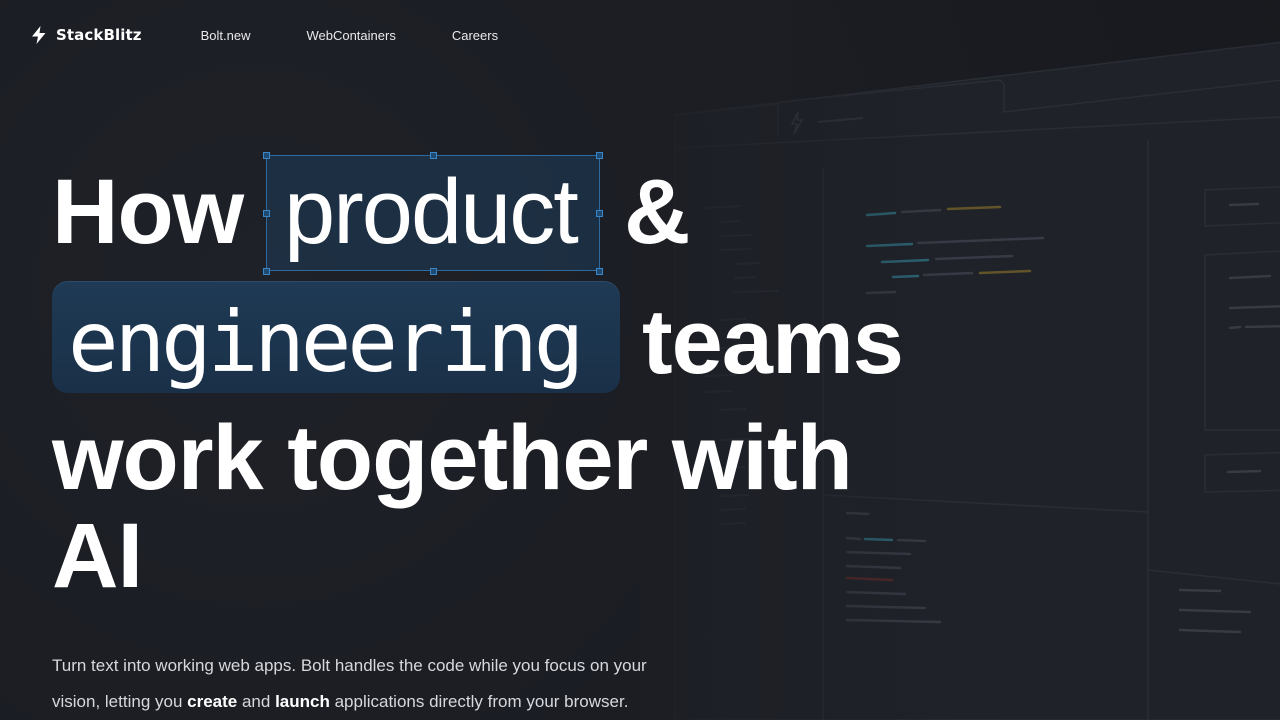 This screenshot has height=720, width=1280. What do you see at coordinates (99, 35) in the screenshot?
I see `logo-text: StackBlitz` at bounding box center [99, 35].